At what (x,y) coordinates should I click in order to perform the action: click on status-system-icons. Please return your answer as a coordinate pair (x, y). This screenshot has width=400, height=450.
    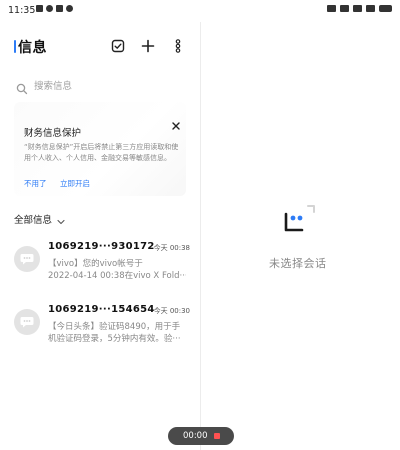
    Looking at the image, I should click on (359, 8).